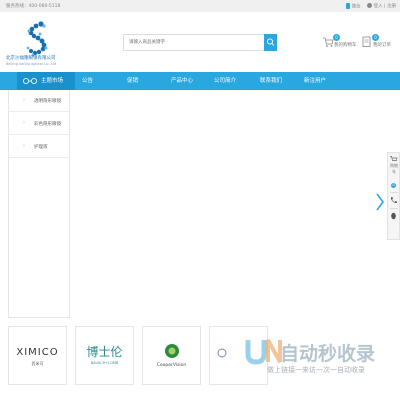 This screenshot has width=400, height=400. What do you see at coordinates (394, 158) in the screenshot?
I see `cart-icon` at bounding box center [394, 158].